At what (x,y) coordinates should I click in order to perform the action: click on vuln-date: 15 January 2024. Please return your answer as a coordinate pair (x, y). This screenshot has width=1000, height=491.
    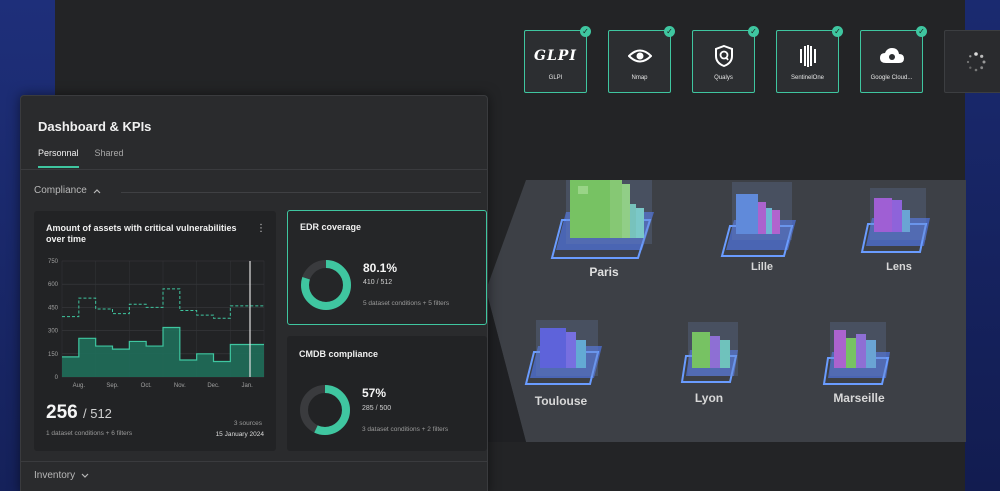
    Looking at the image, I should click on (239, 434).